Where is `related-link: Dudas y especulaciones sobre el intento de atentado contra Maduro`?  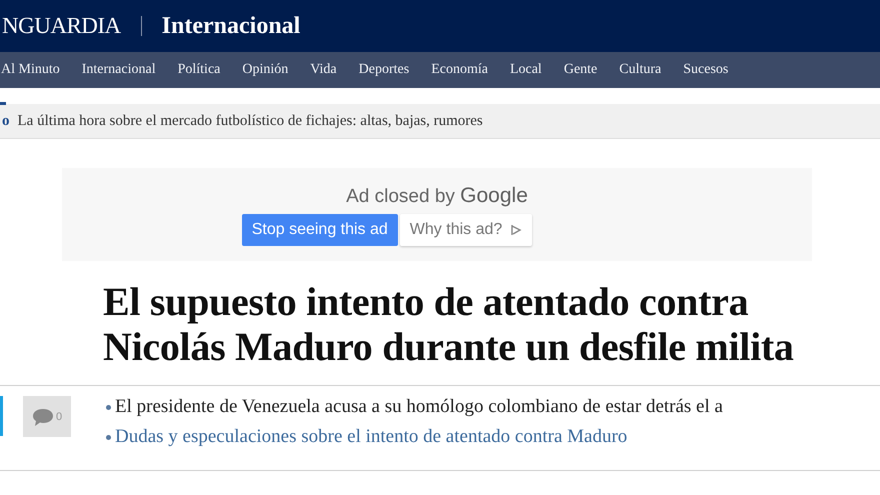 related-link: Dudas y especulaciones sobre el intento de atentado contra Maduro is located at coordinates (371, 437).